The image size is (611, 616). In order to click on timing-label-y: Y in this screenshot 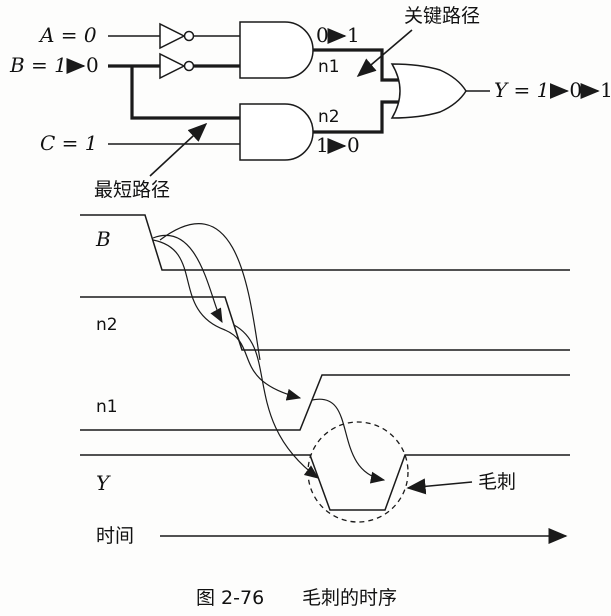, I will do `click(103, 483)`.